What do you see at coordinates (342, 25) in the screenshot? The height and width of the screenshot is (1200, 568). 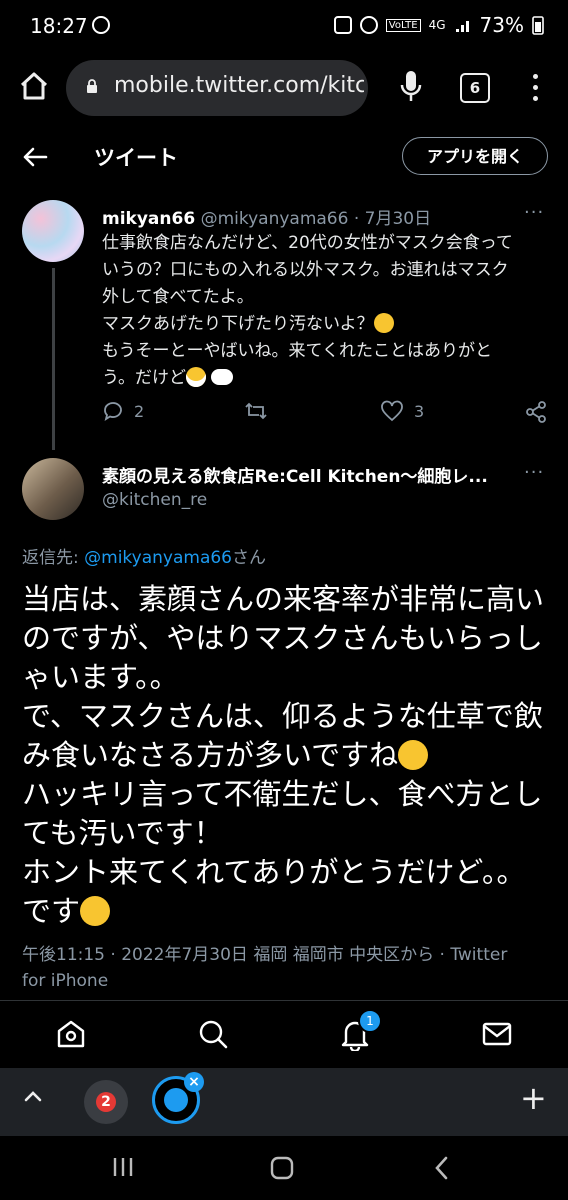 I see `recycle-icon` at bounding box center [342, 25].